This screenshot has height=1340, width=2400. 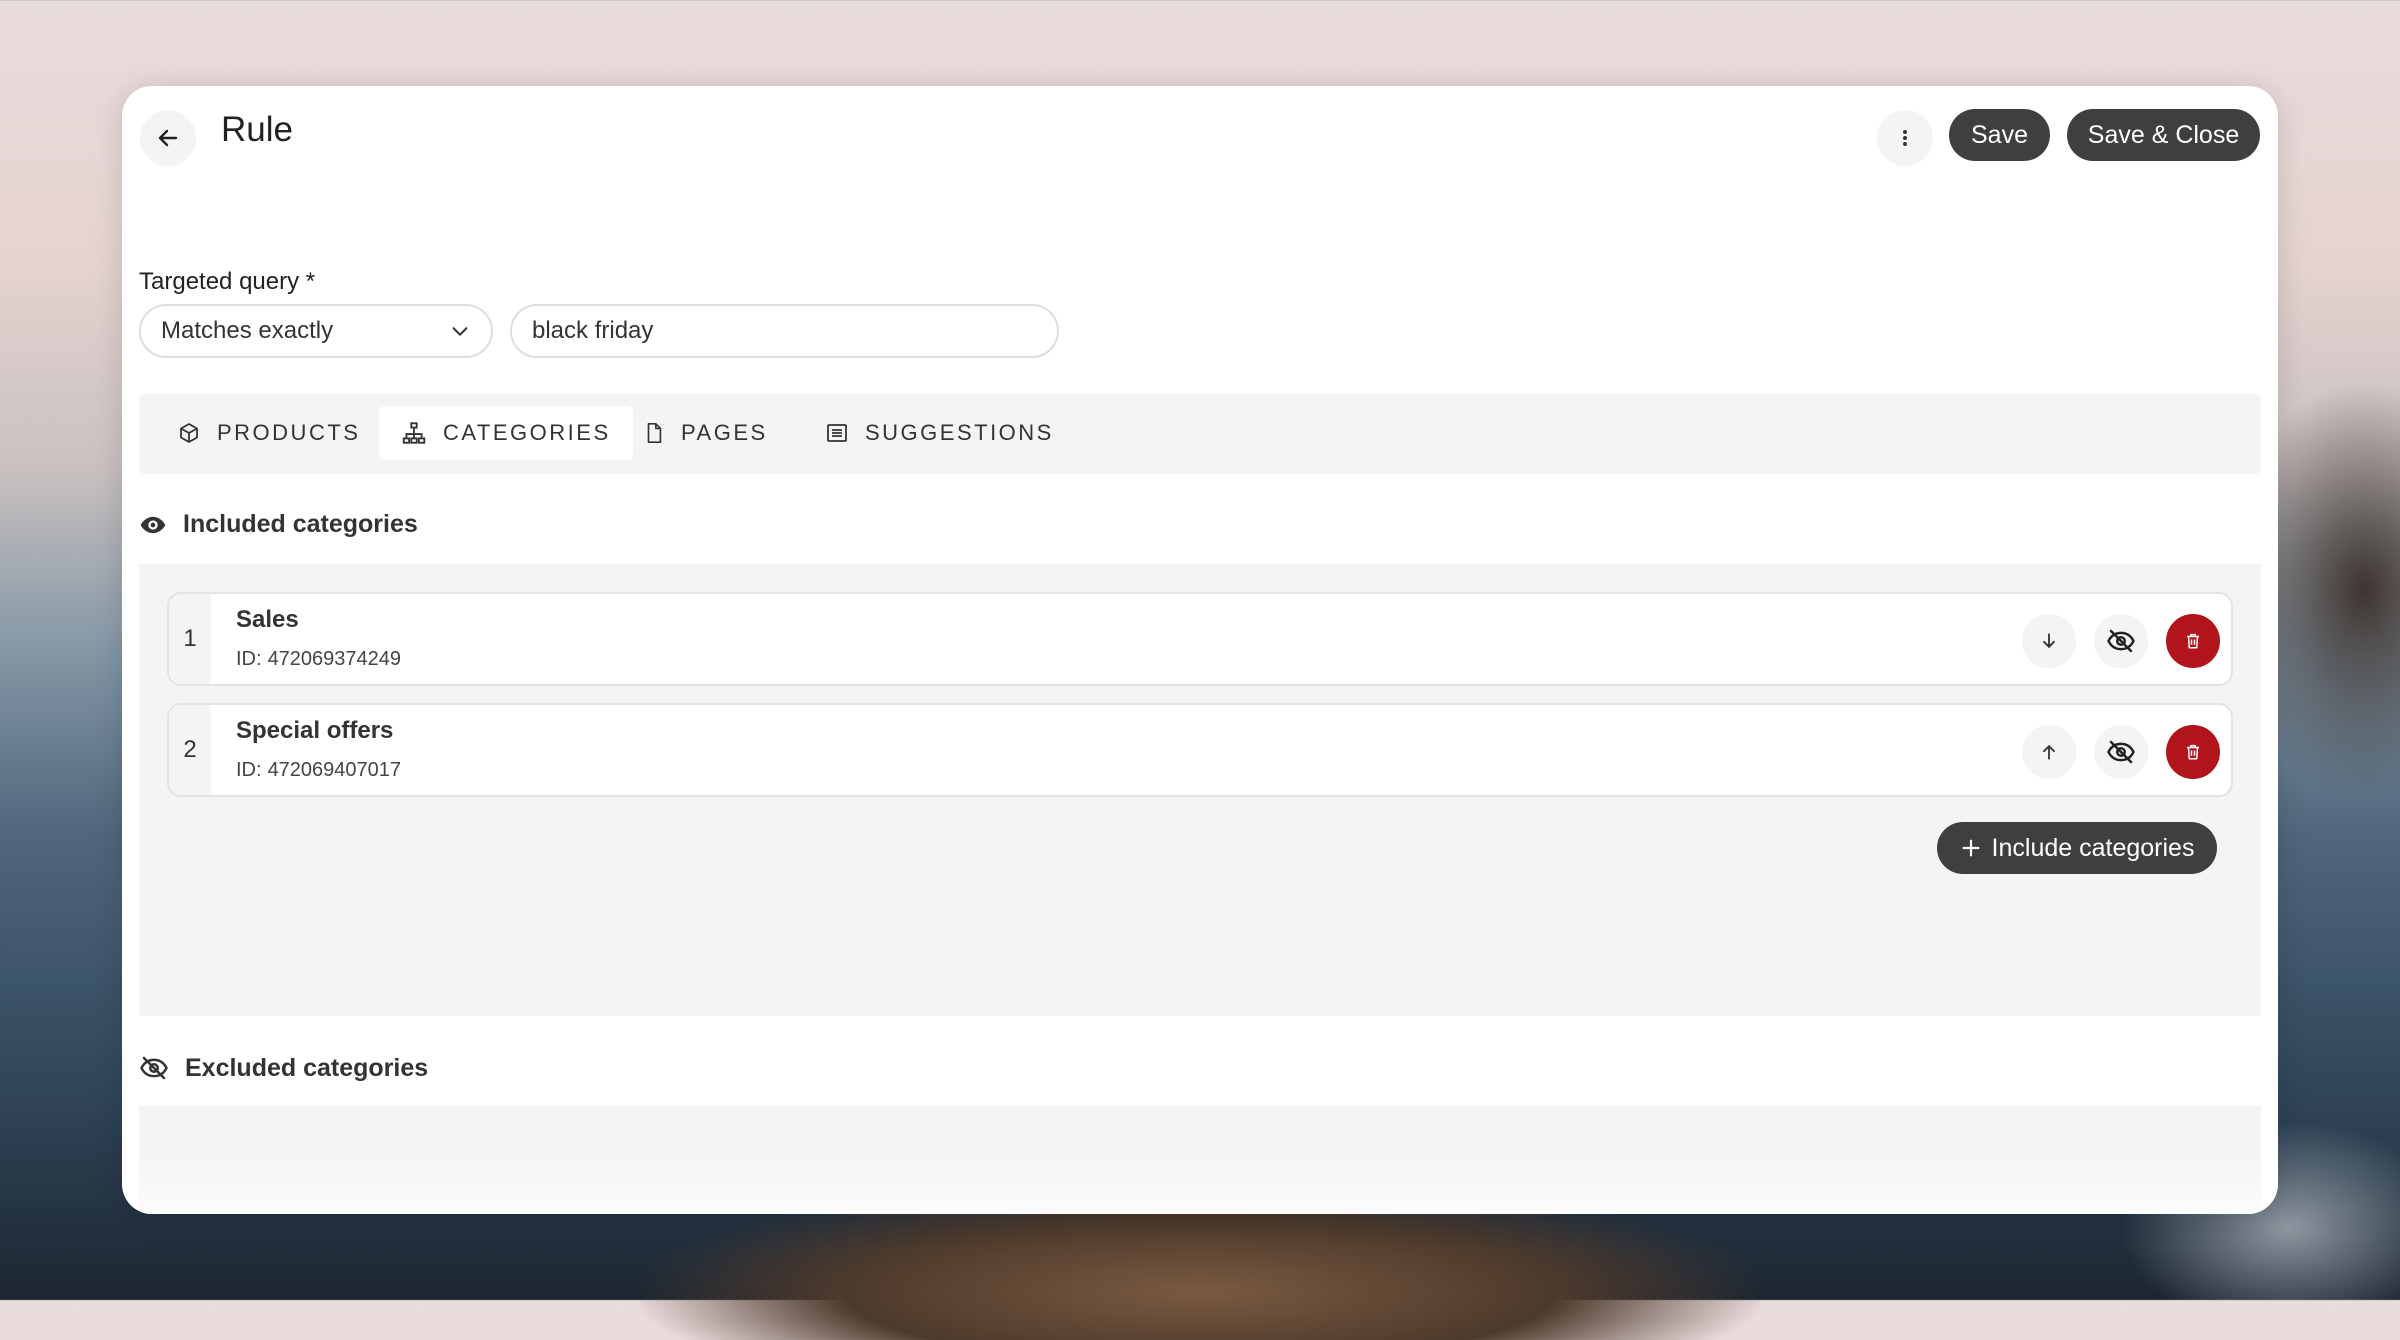 I want to click on more-vertical-icon, so click(x=1905, y=138).